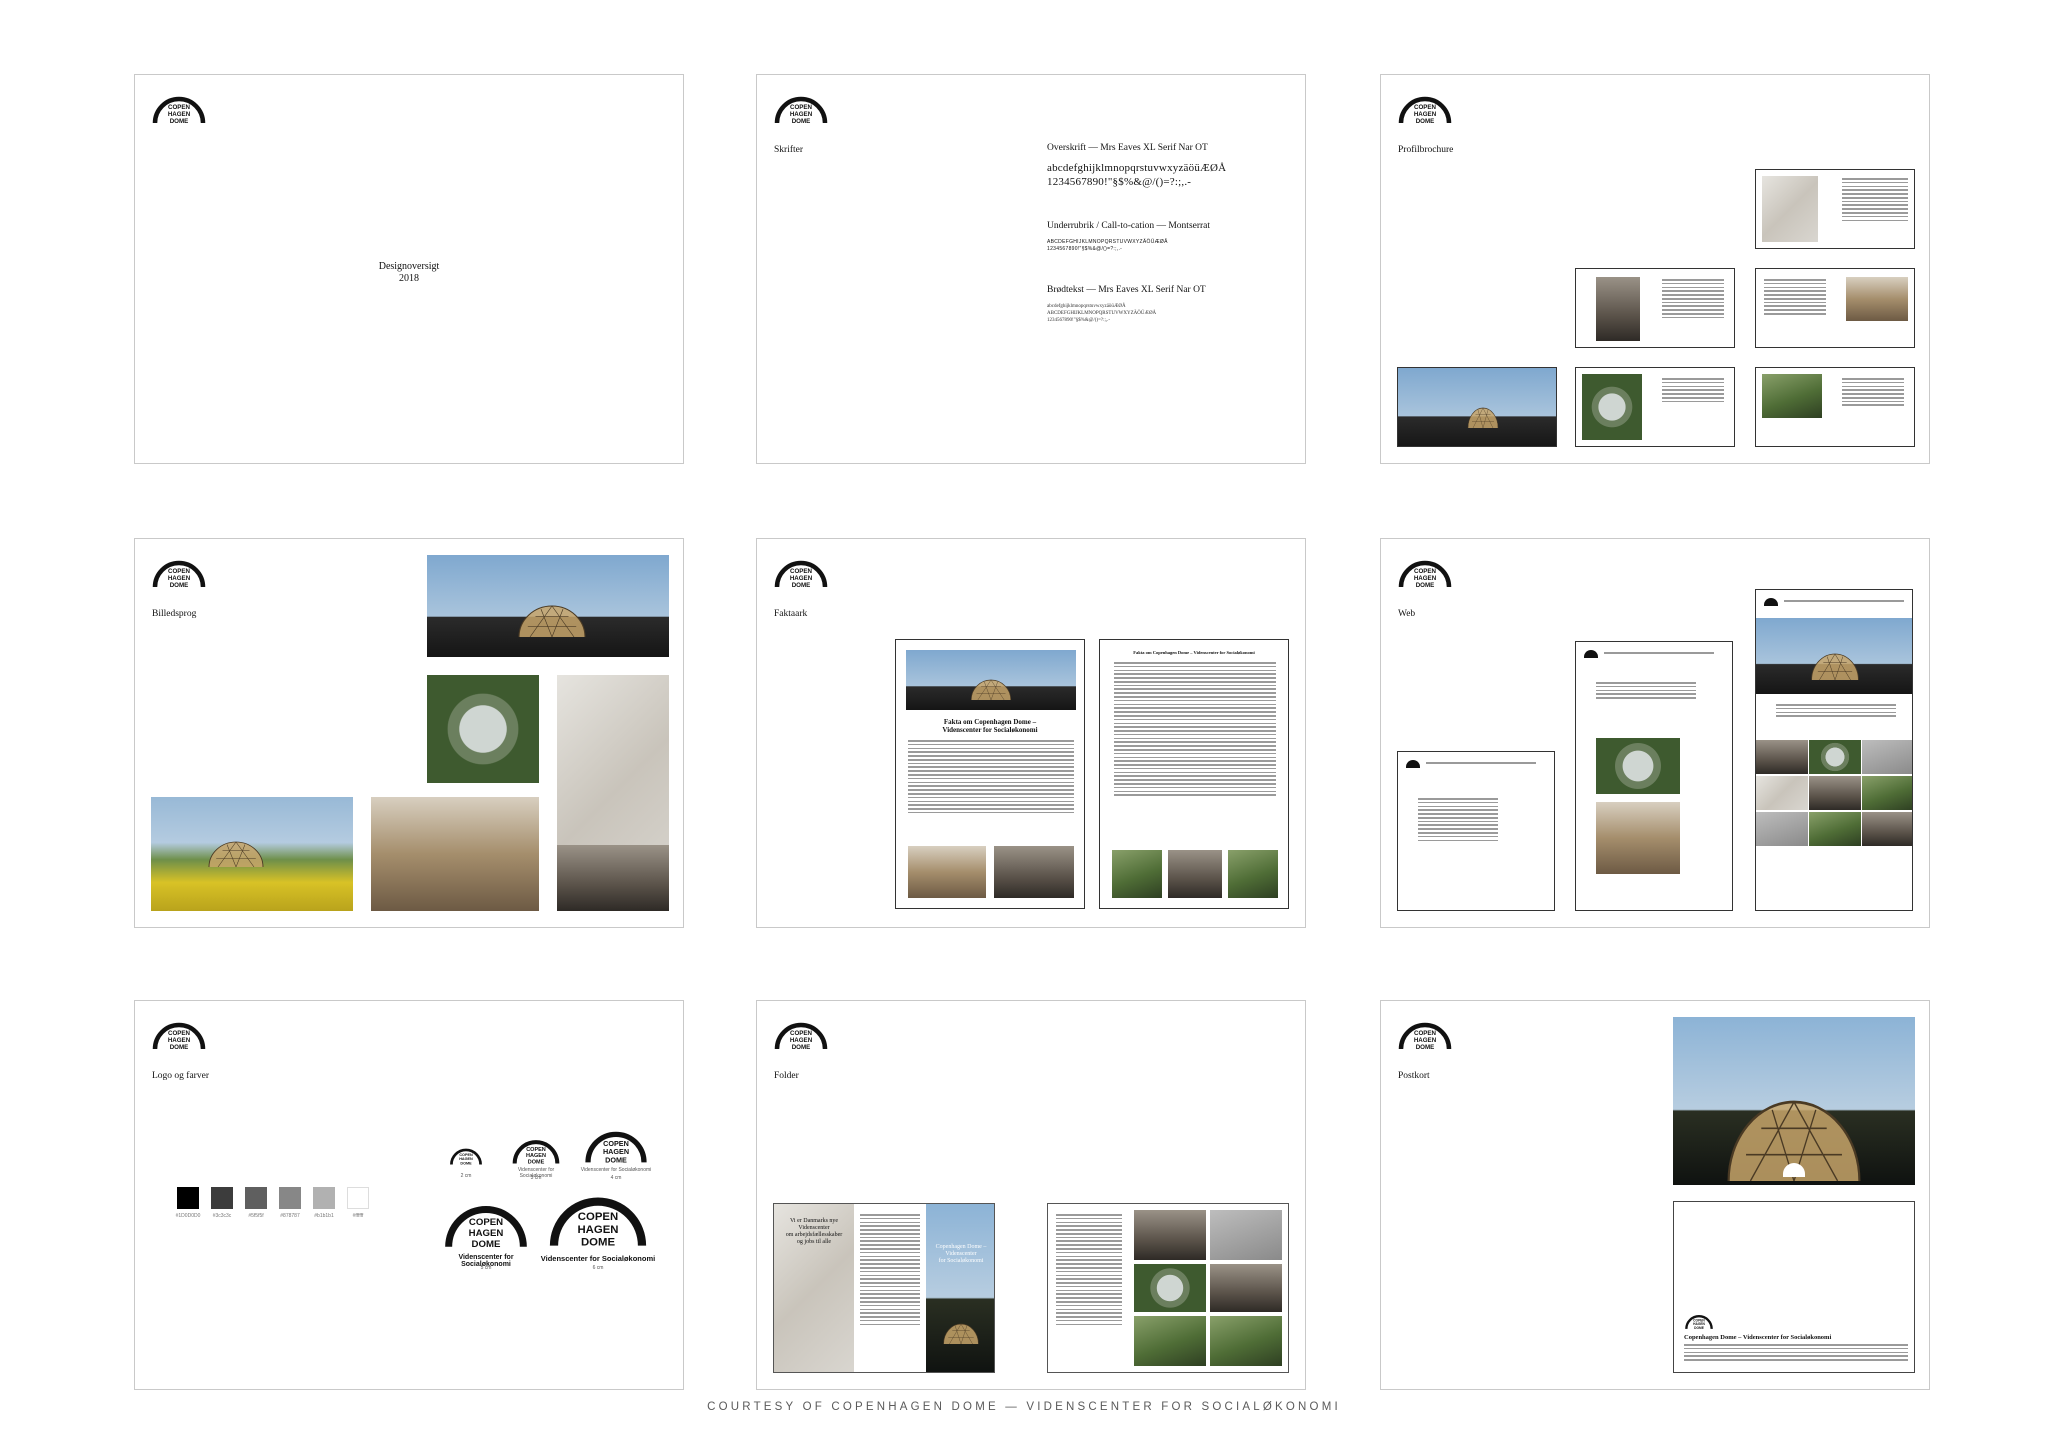  I want to click on photo-dome-interior, so click(455, 854).